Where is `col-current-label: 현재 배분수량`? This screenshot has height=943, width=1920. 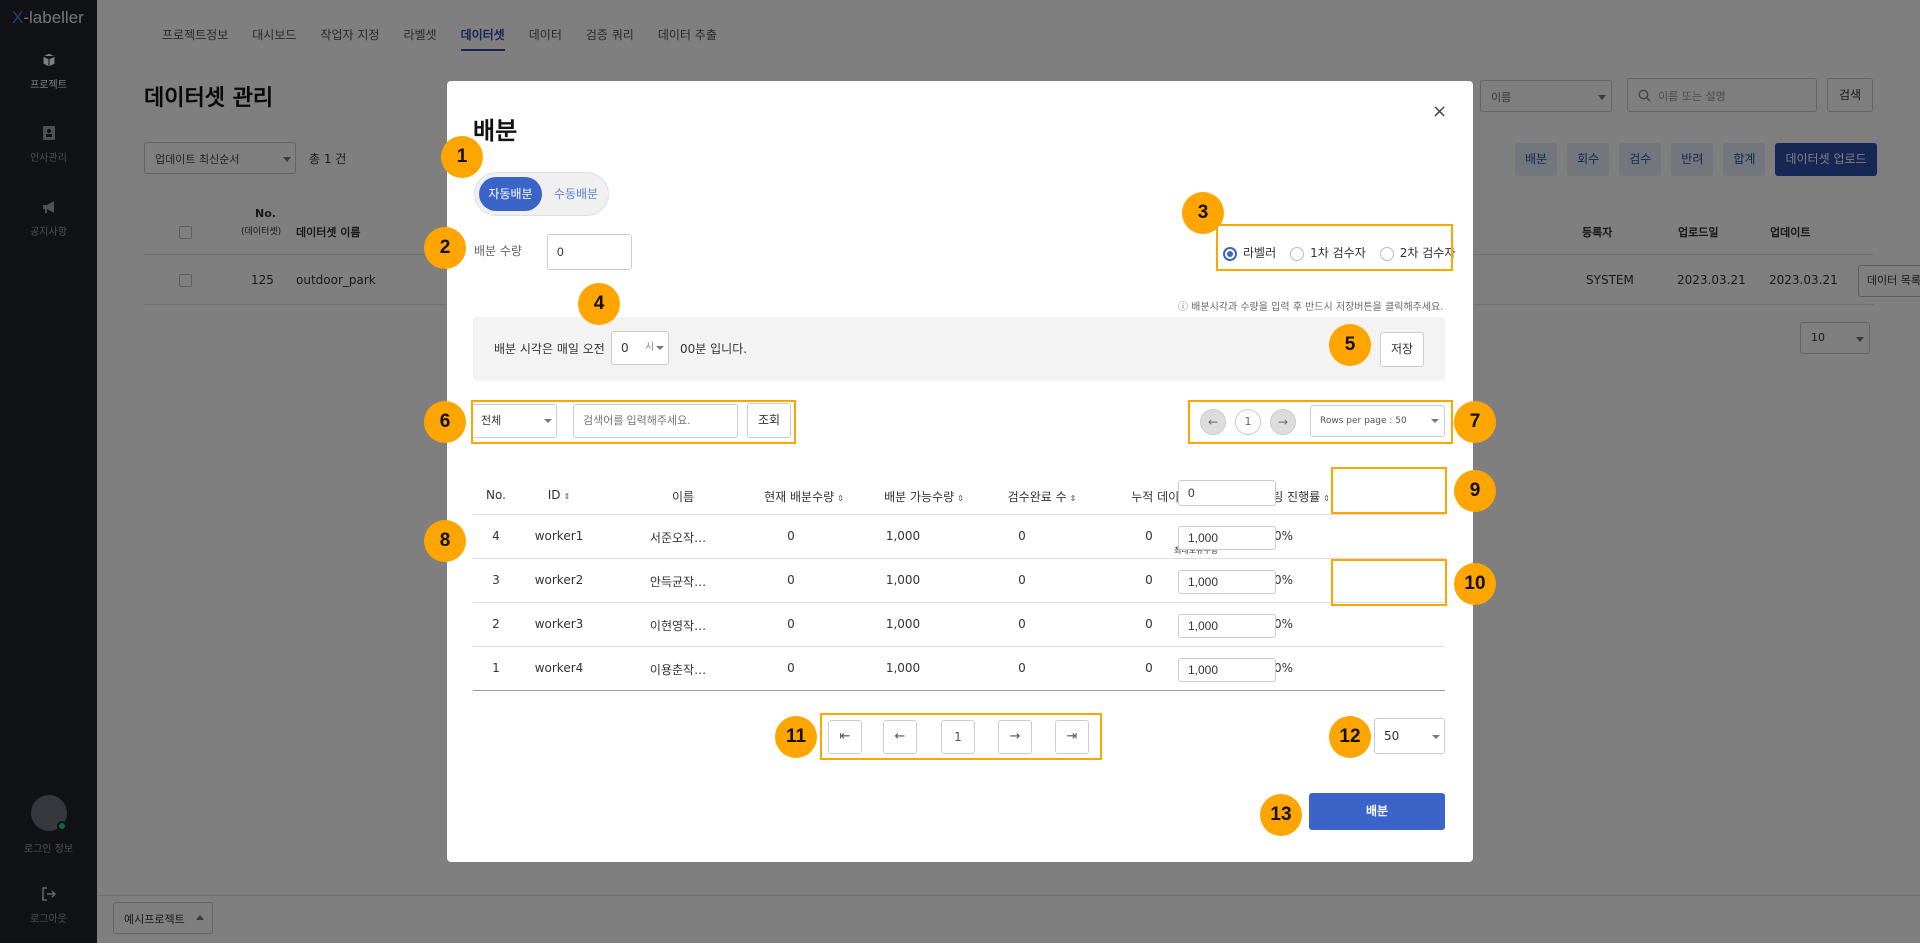
col-current-label: 현재 배분수량 is located at coordinates (799, 497).